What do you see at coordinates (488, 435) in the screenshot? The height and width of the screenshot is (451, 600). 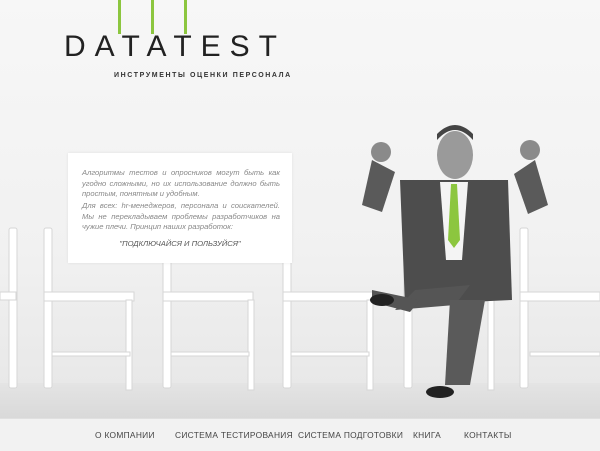 I see `nav-item-contacts: КОНТАКТЫ` at bounding box center [488, 435].